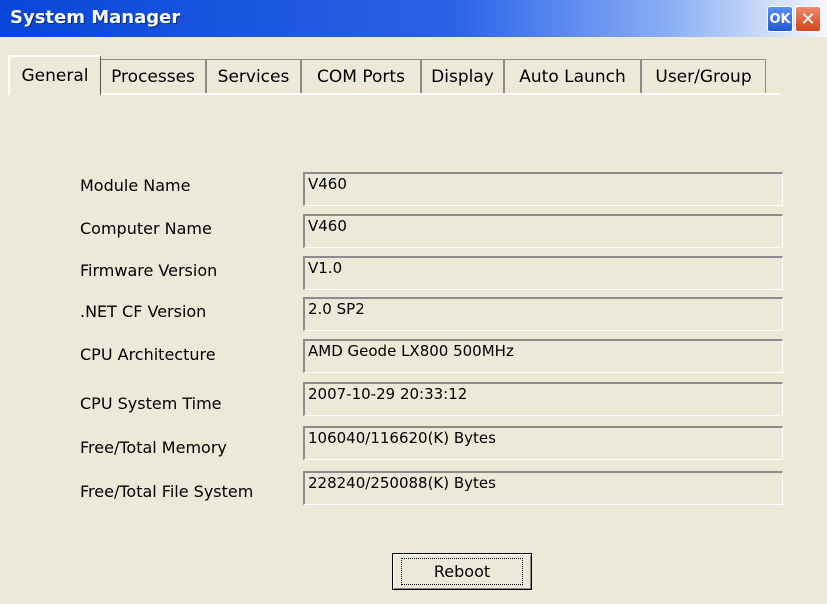  I want to click on reboot-button-label: Reboot, so click(462, 571).